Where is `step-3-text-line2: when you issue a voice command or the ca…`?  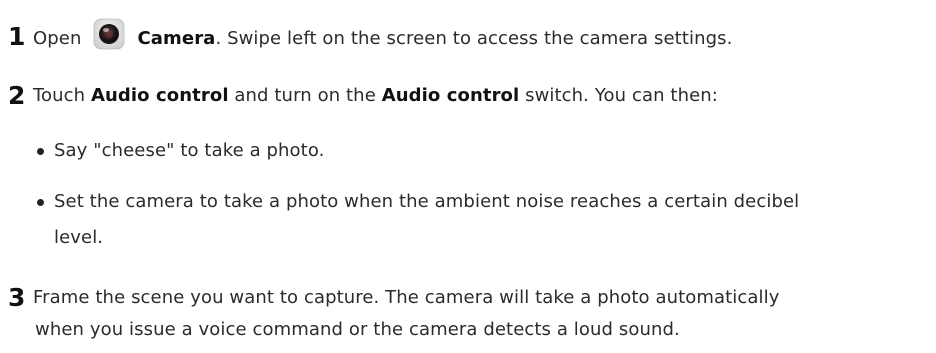
step-3-text-line2: when you issue a voice command or the ca… is located at coordinates (357, 329).